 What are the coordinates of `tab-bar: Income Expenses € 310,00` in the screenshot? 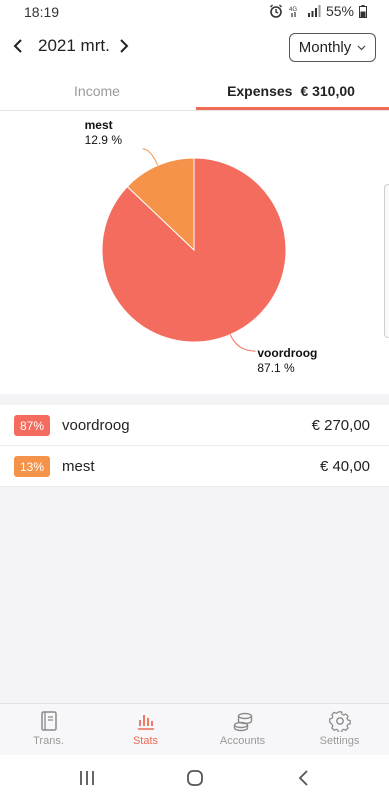 It's located at (194, 90).